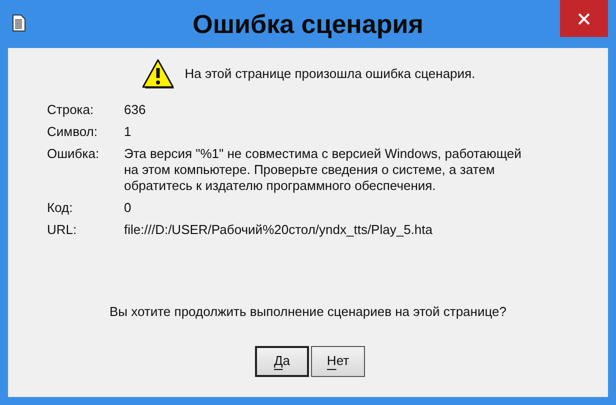 The height and width of the screenshot is (405, 616). Describe the element at coordinates (157, 74) in the screenshot. I see `warning-icon` at that location.